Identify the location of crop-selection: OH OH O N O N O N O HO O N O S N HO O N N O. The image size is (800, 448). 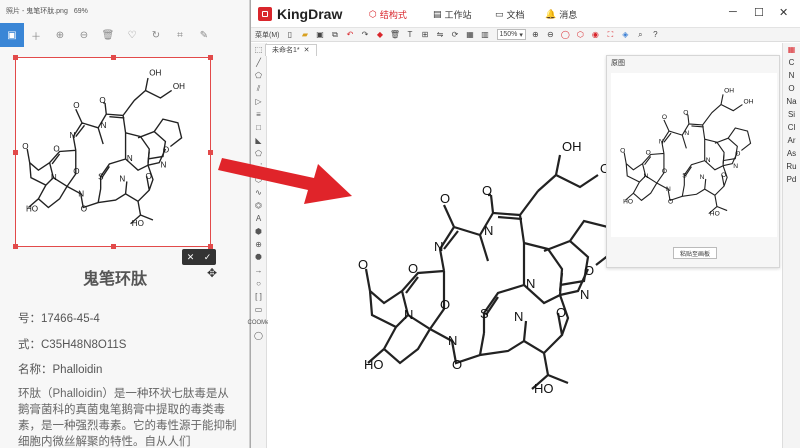
(113, 152).